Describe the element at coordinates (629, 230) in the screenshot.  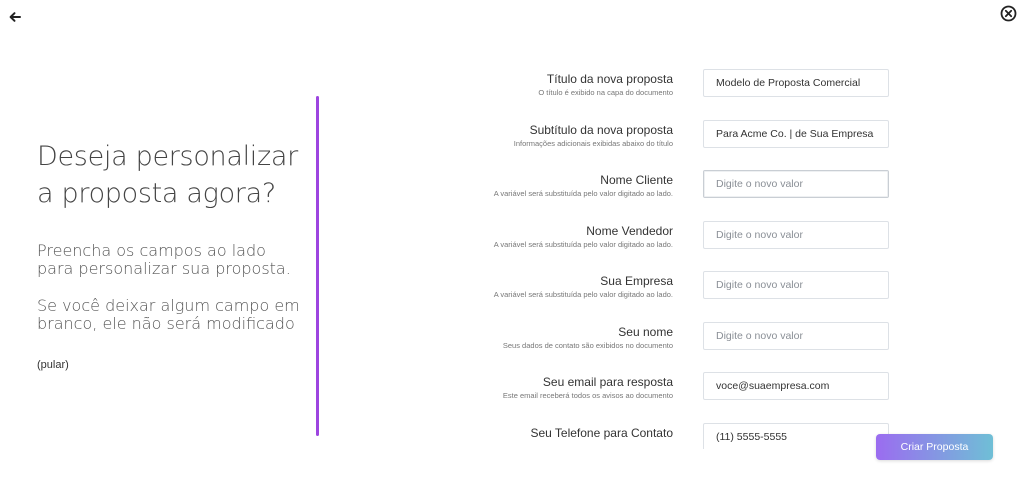
I see `field-label: Nome Vendedor` at that location.